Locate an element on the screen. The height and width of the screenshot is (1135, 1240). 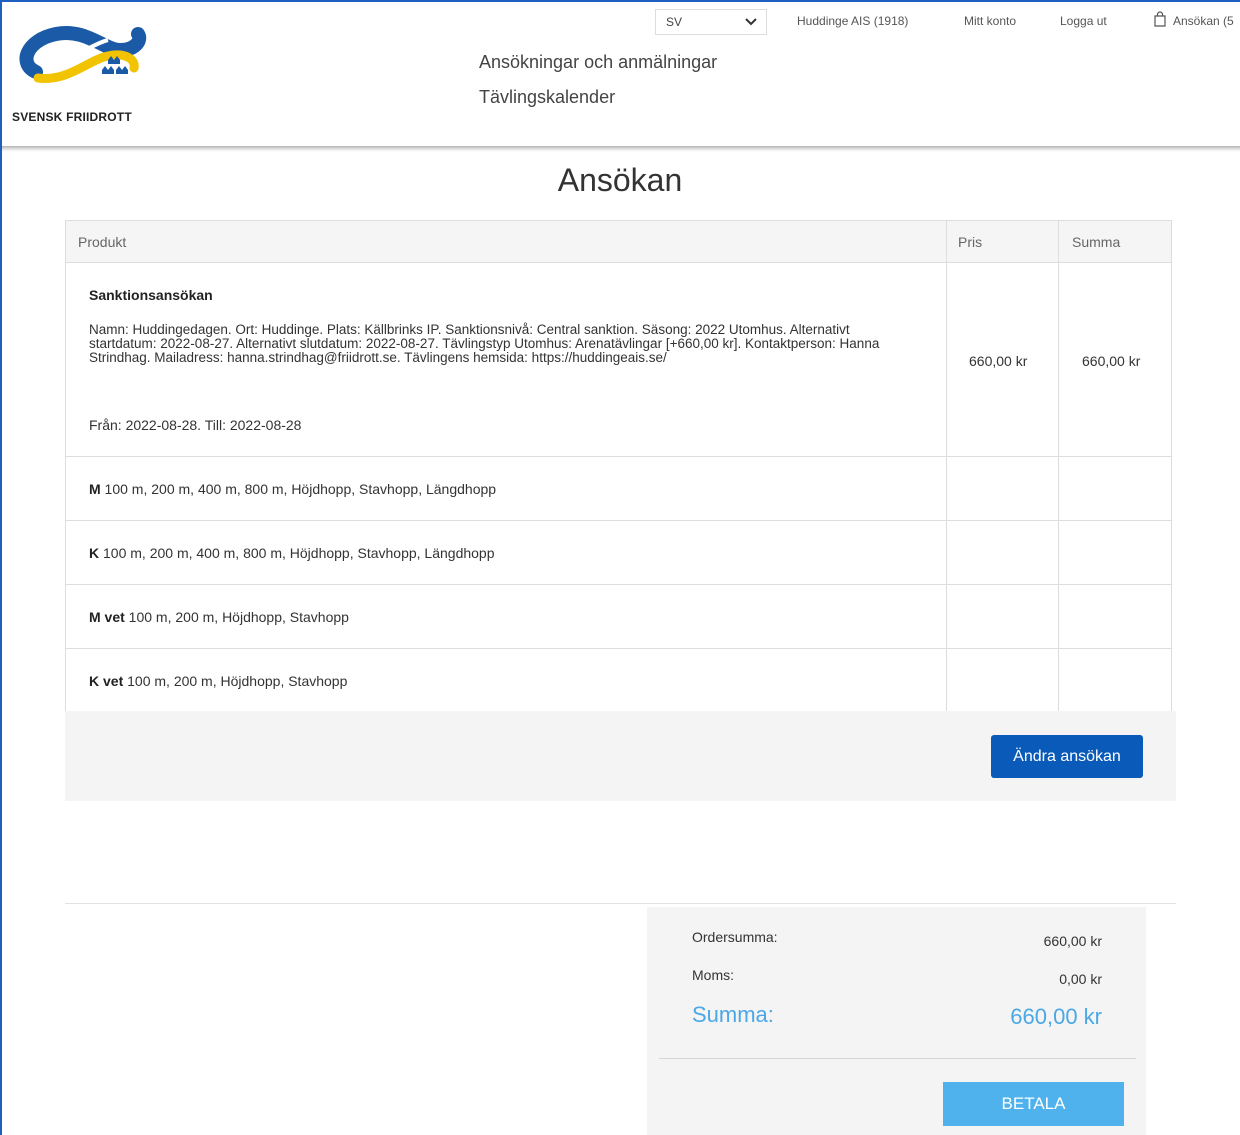
grand-total-label: Summa: is located at coordinates (733, 1014).